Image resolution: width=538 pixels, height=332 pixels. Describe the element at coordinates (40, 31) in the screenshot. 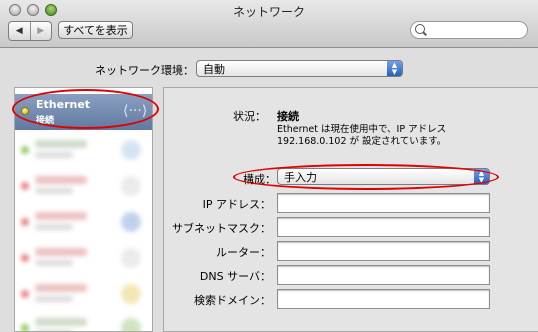

I see `forward-arrow-icon: ▶` at that location.